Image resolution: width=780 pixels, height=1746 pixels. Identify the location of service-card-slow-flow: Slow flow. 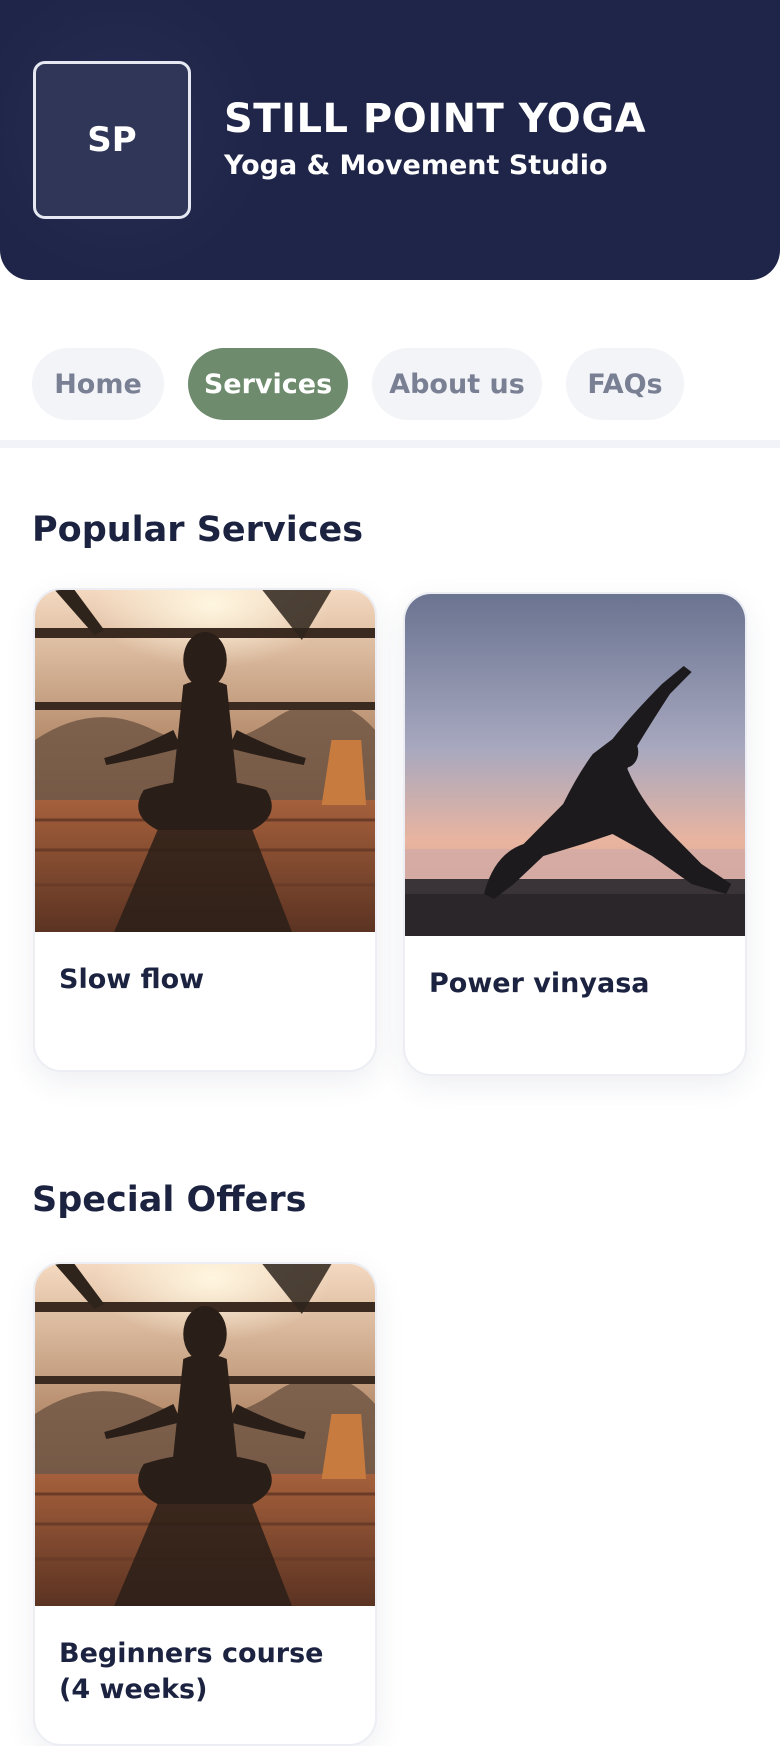
(205, 830).